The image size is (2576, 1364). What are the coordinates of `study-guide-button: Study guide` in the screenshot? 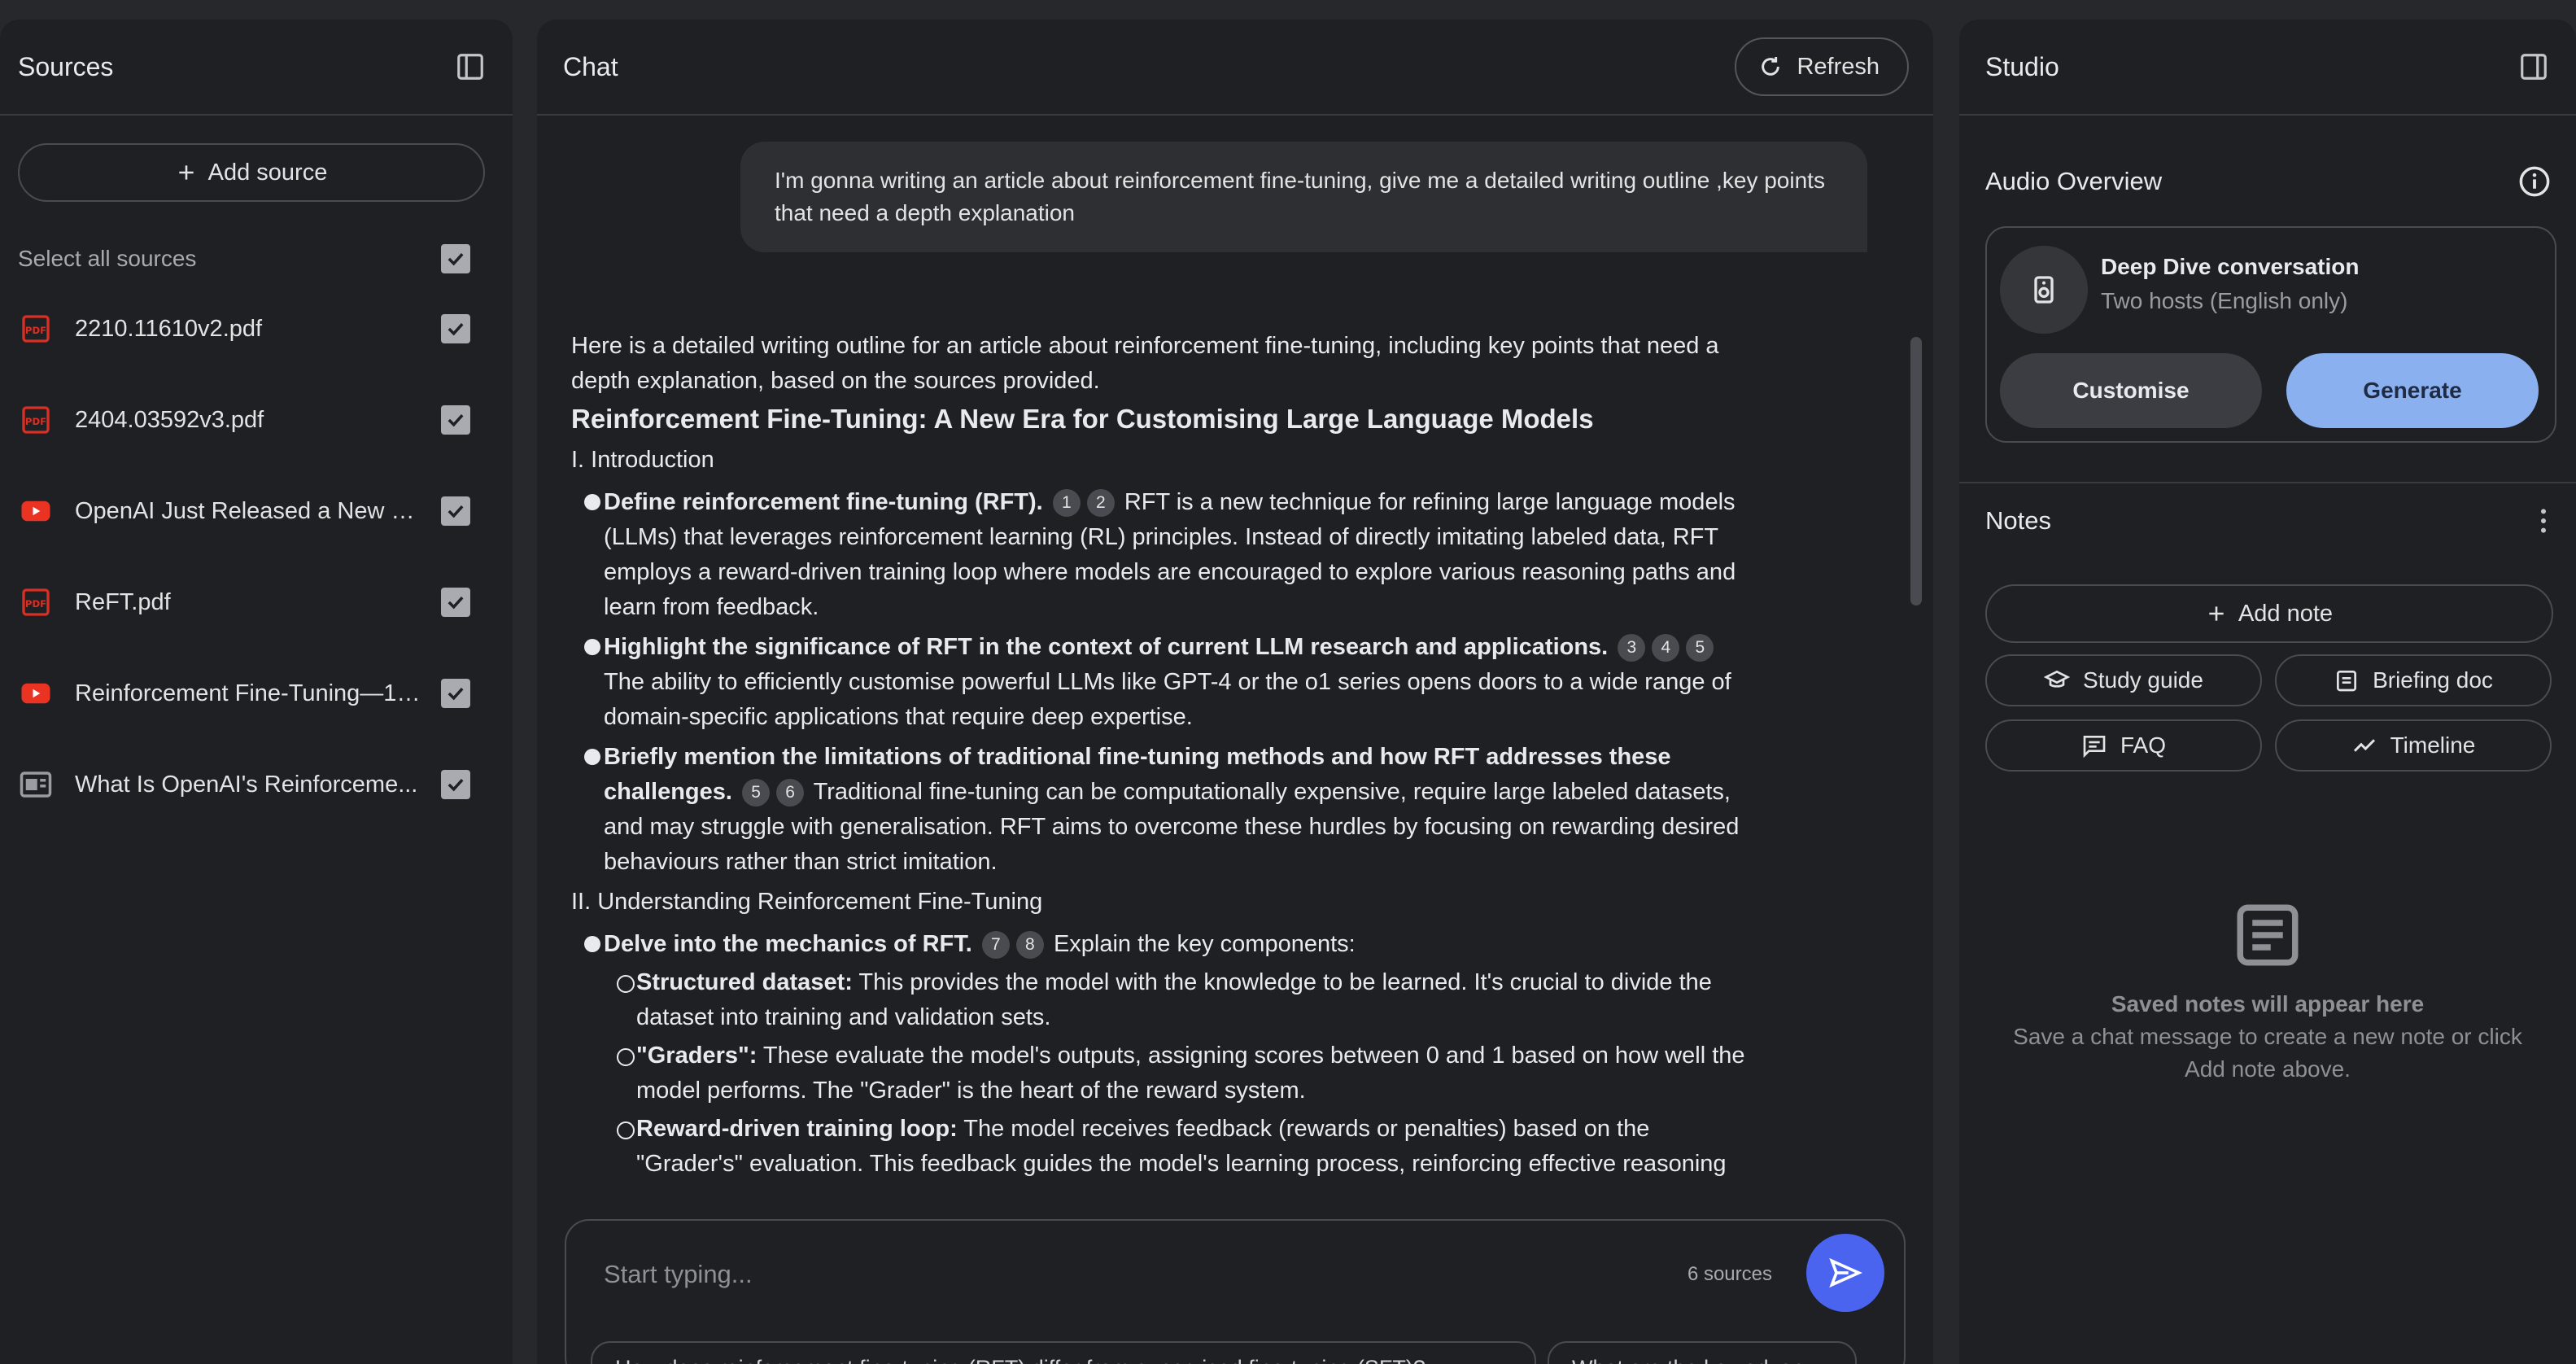 It's located at (2123, 680).